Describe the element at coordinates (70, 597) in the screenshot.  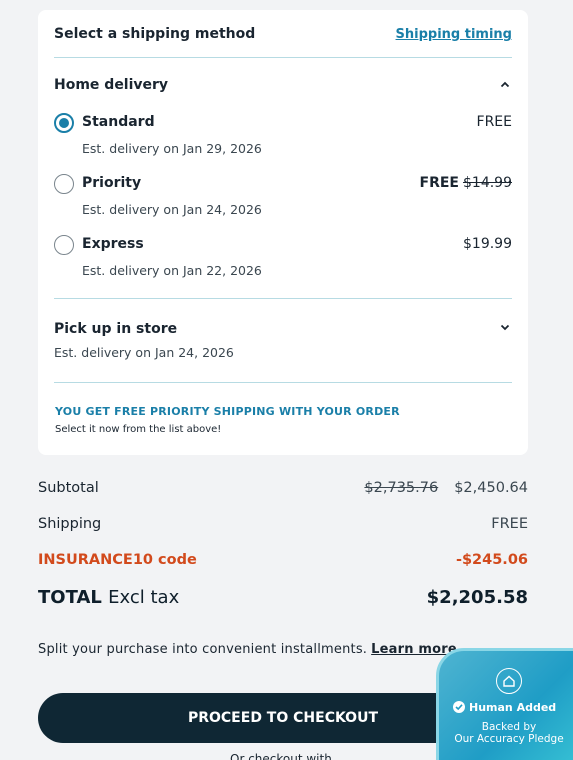
I see `total-label-text: TOTAL` at that location.